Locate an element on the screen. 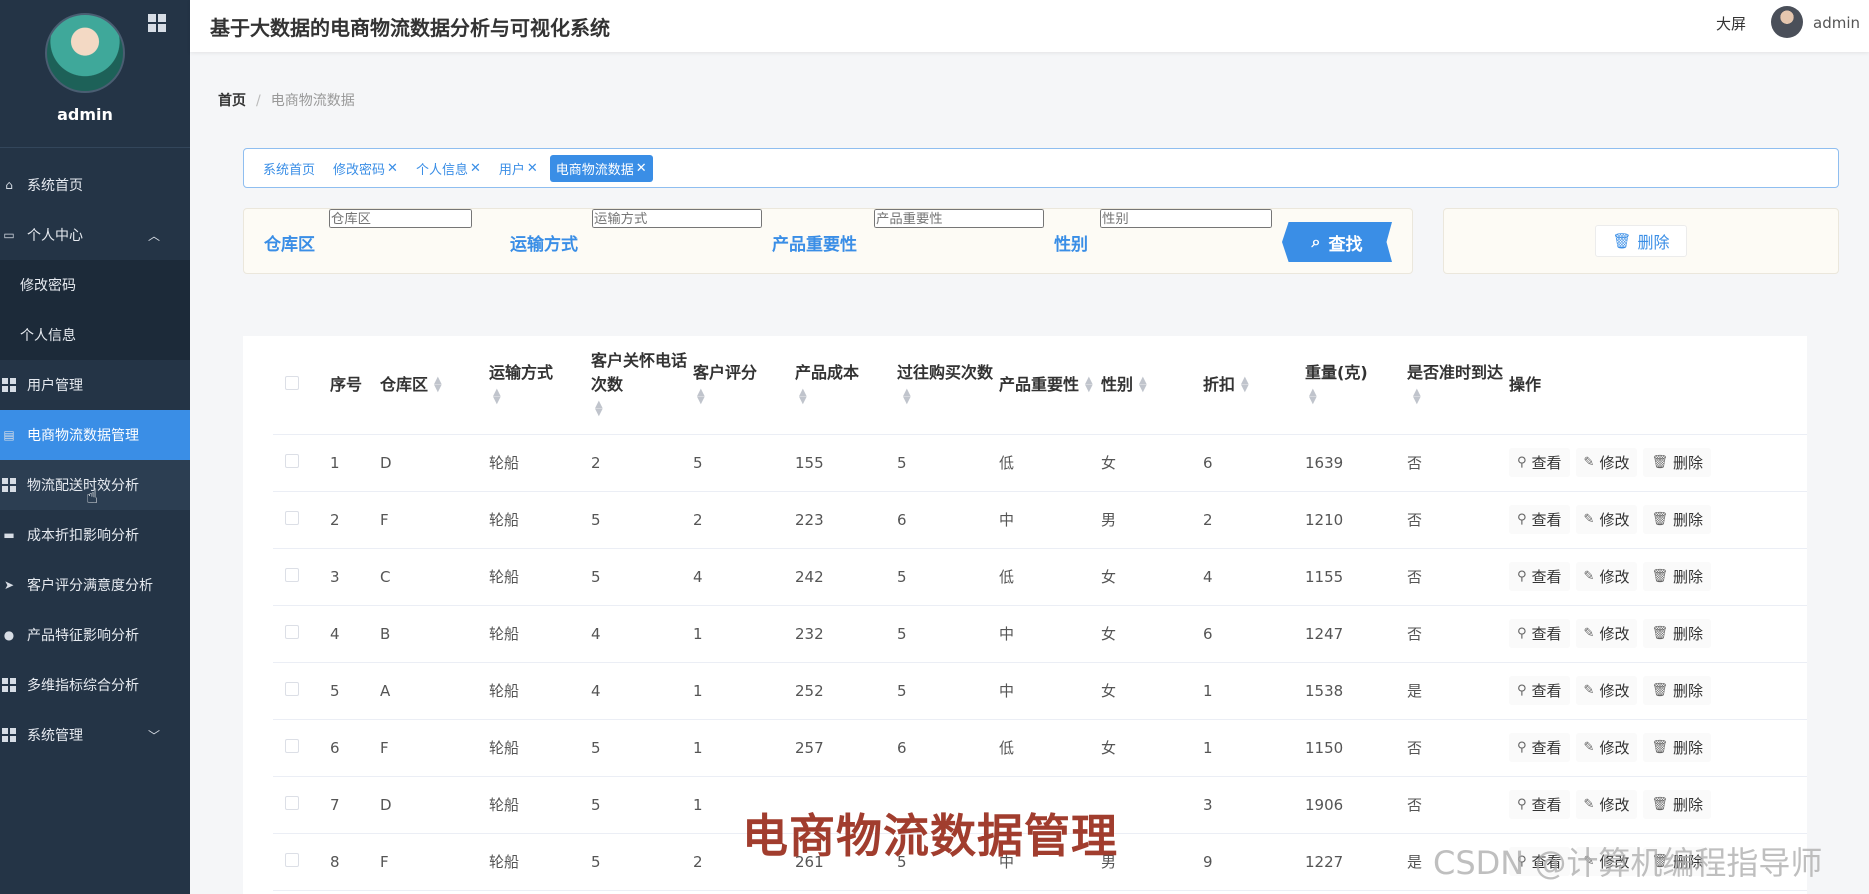 This screenshot has width=1869, height=894. tab-users: 用户 ✕ is located at coordinates (518, 168).